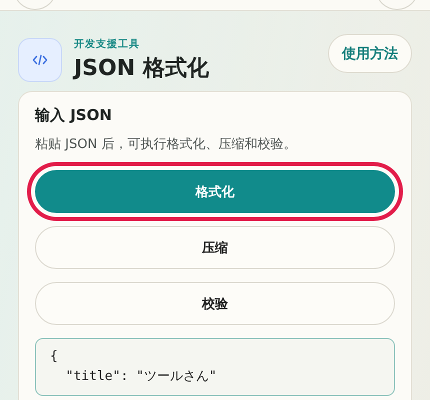  What do you see at coordinates (40, 60) in the screenshot?
I see `code-icon` at bounding box center [40, 60].